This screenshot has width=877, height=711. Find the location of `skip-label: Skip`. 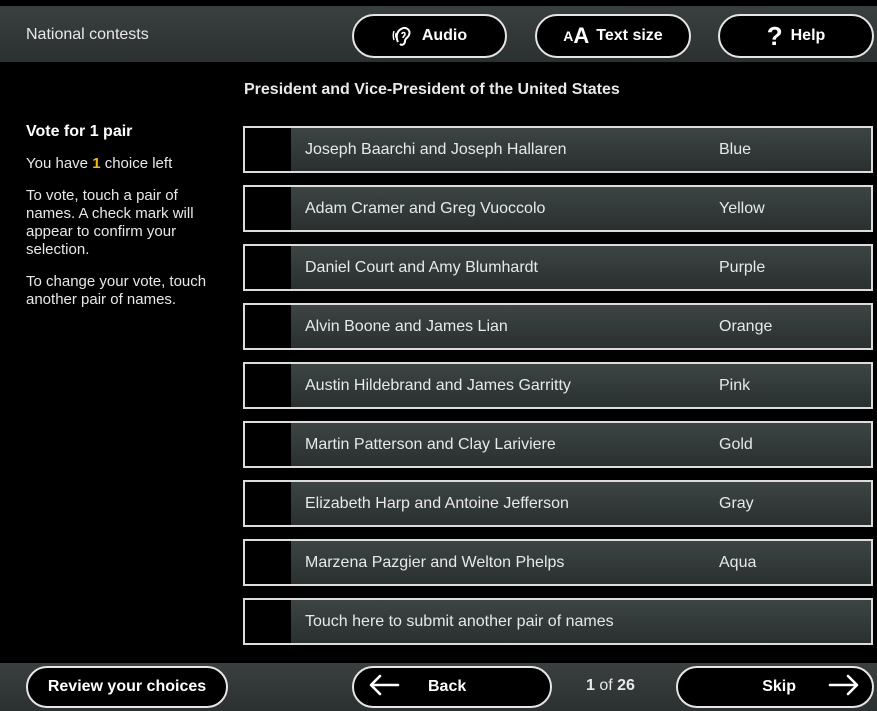

skip-label: Skip is located at coordinates (779, 686).